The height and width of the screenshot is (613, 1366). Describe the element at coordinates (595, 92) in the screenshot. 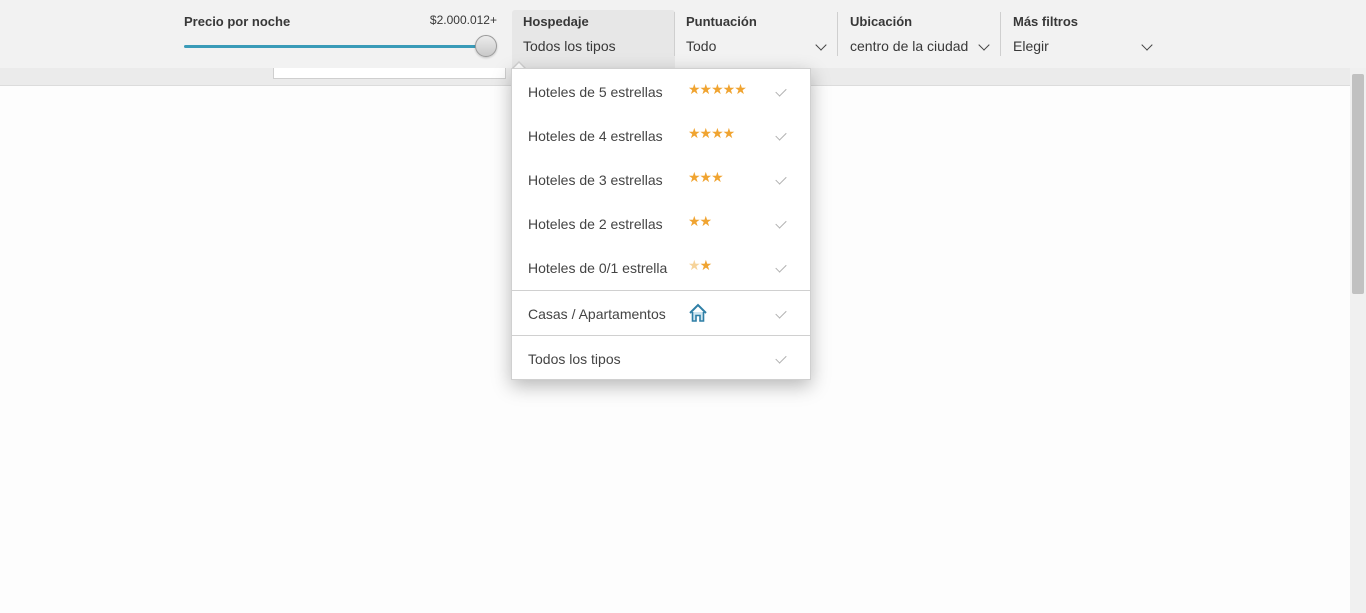

I see `option-label: Hoteles de 5 estrellas` at that location.